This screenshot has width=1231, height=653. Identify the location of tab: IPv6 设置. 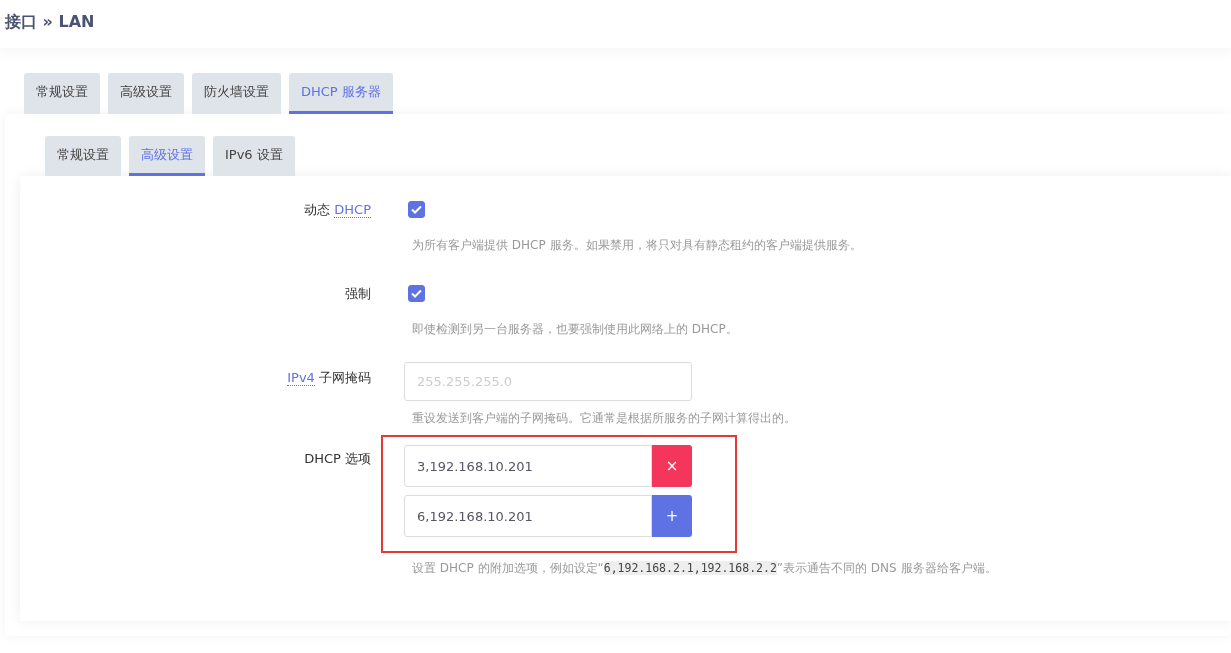
(254, 155).